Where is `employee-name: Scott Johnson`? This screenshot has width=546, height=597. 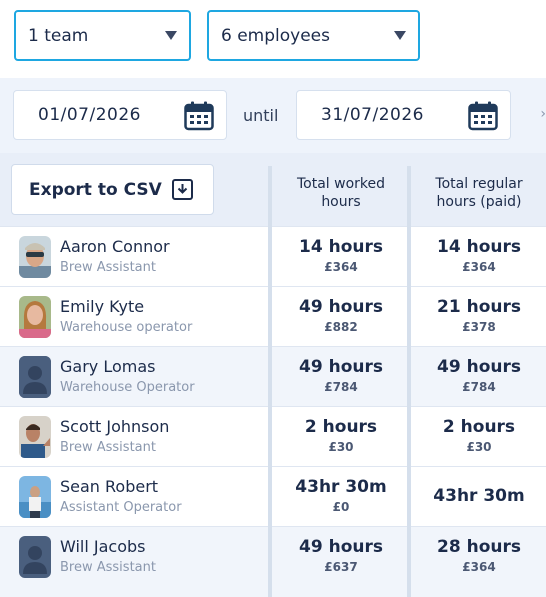
employee-name: Scott Johnson is located at coordinates (115, 426).